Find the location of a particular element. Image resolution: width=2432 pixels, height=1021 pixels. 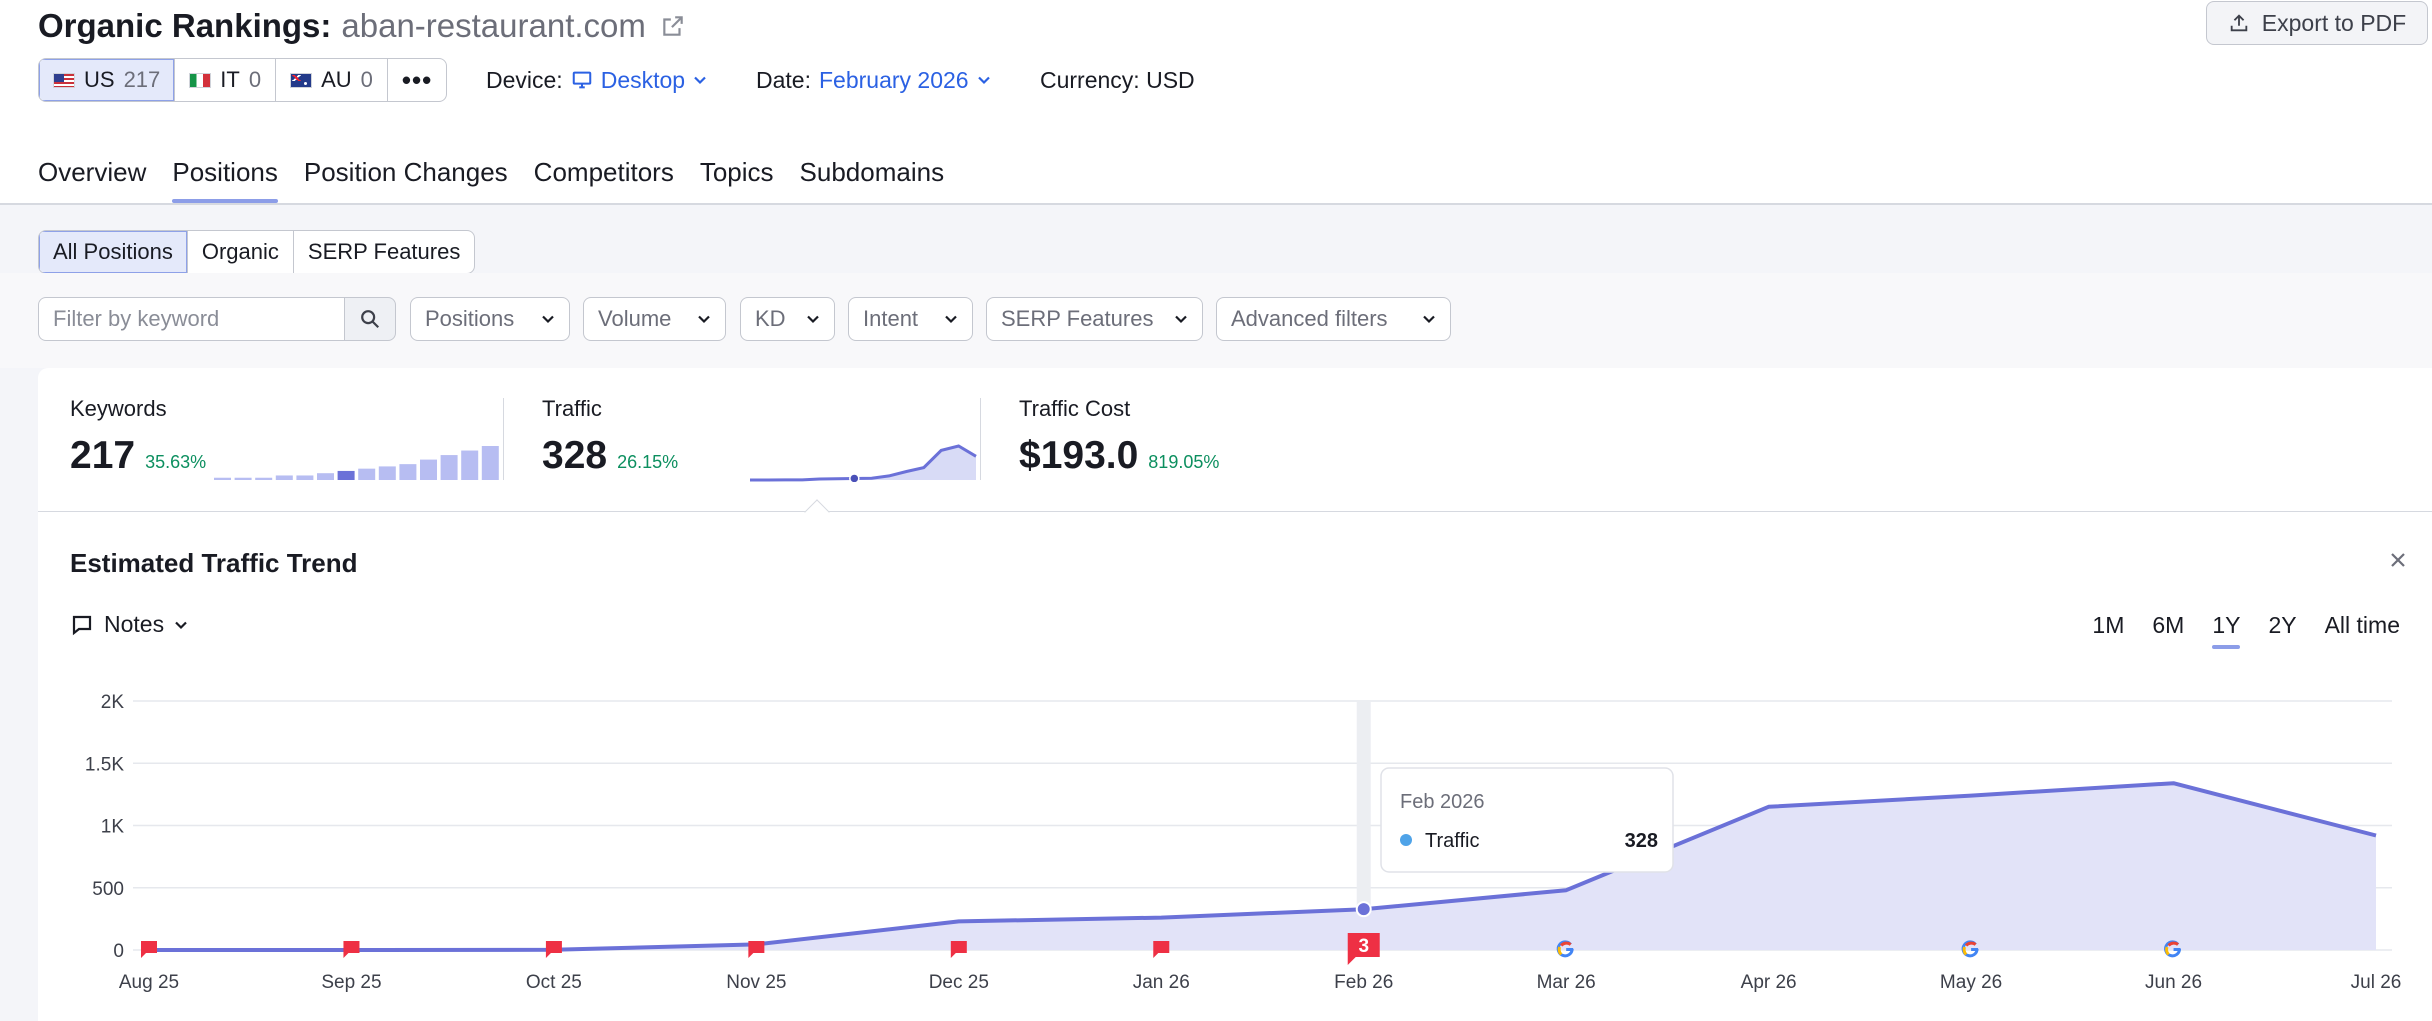

x-tick-label: May 26 is located at coordinates (1971, 982).